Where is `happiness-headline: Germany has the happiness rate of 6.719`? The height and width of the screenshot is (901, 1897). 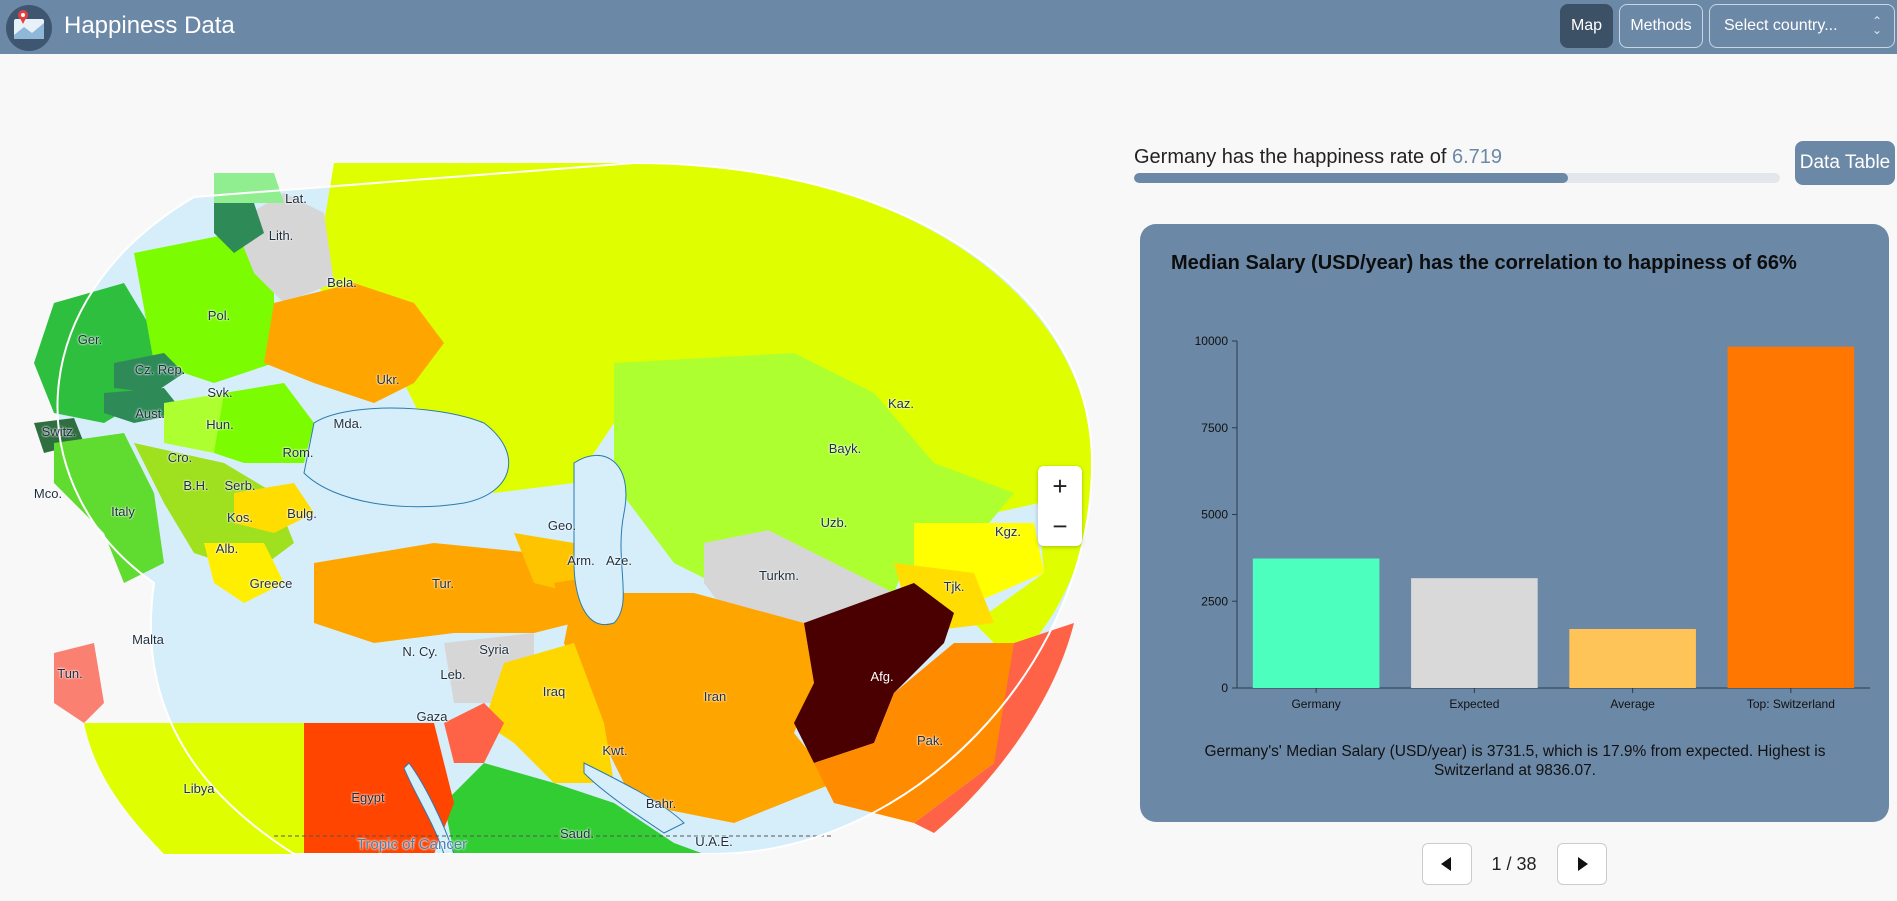 happiness-headline: Germany has the happiness rate of 6.719 is located at coordinates (1318, 157).